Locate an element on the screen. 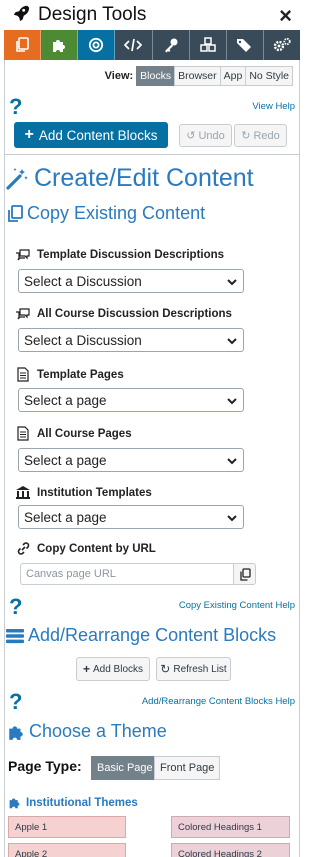 Image resolution: width=320 pixels, height=857 pixels. choose-theme-heading: Choose a Theme is located at coordinates (86, 731).